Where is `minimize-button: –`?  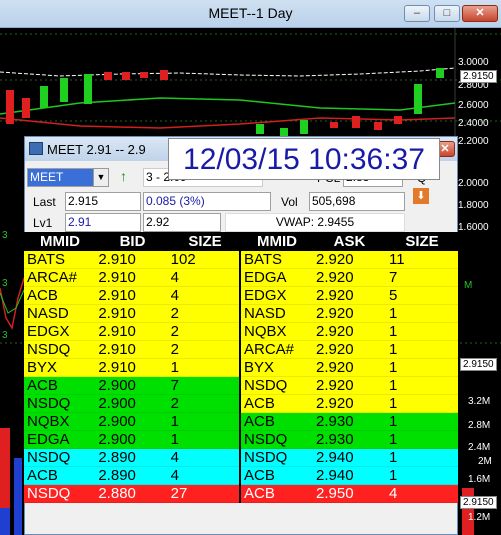 minimize-button: – is located at coordinates (417, 13).